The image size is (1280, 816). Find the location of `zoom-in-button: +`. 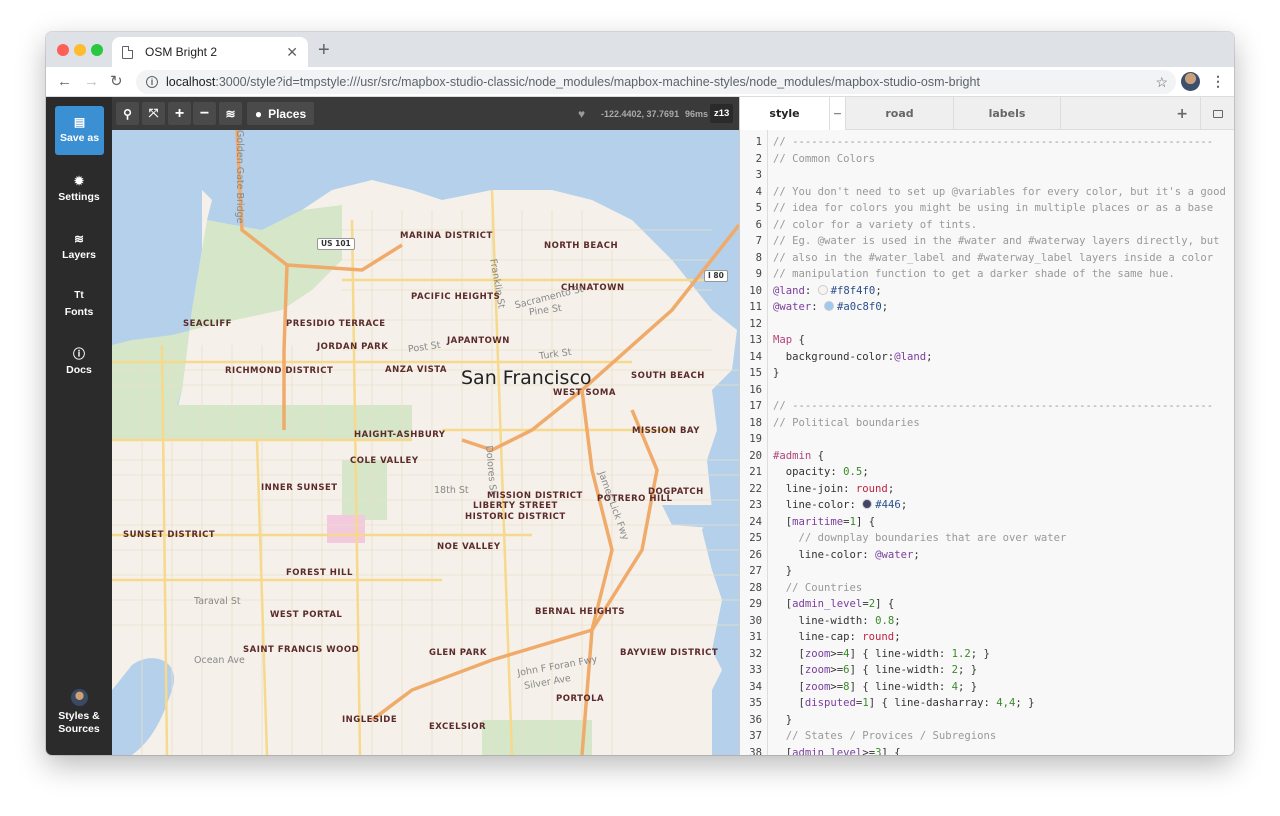

zoom-in-button: + is located at coordinates (179, 113).